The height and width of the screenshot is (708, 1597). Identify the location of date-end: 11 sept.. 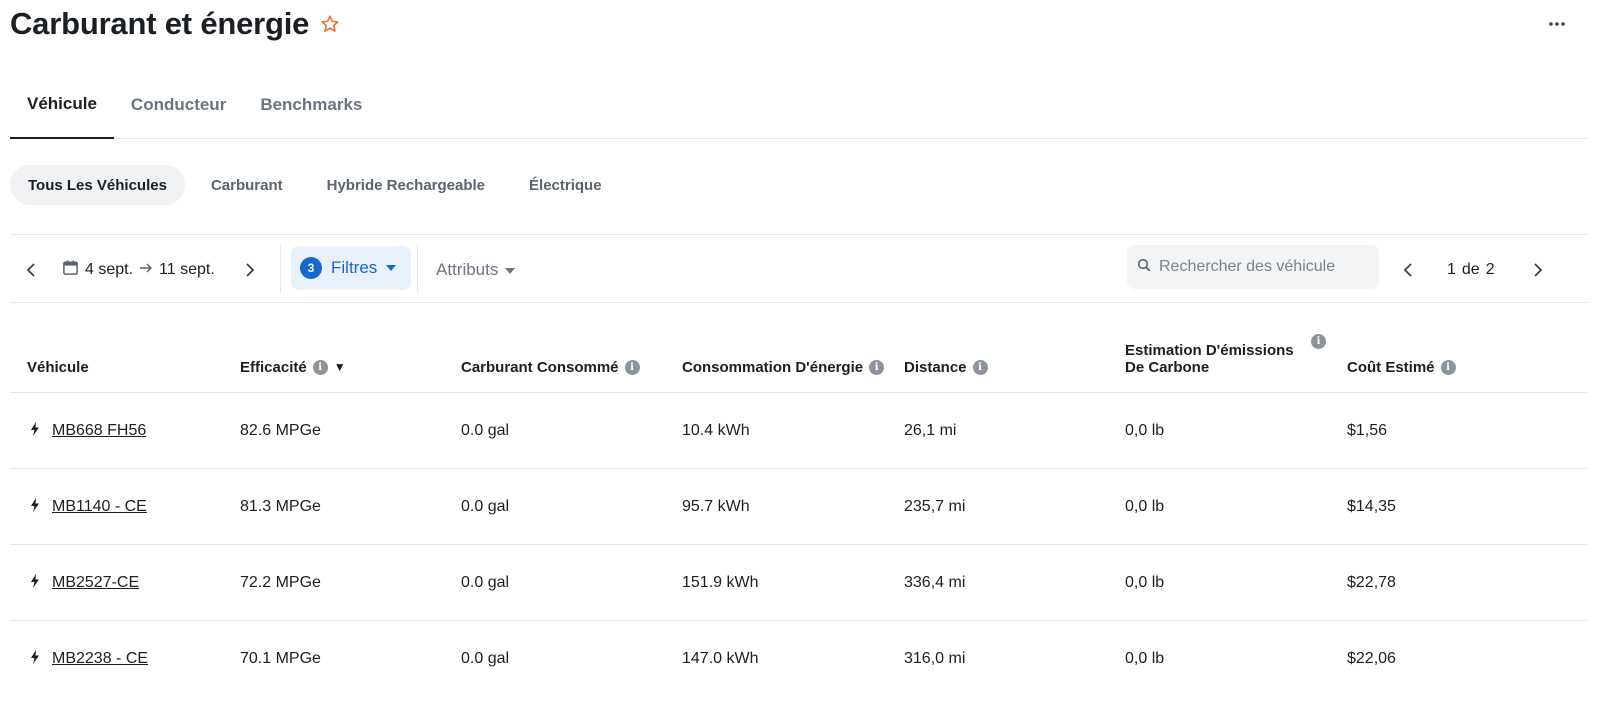
(187, 269).